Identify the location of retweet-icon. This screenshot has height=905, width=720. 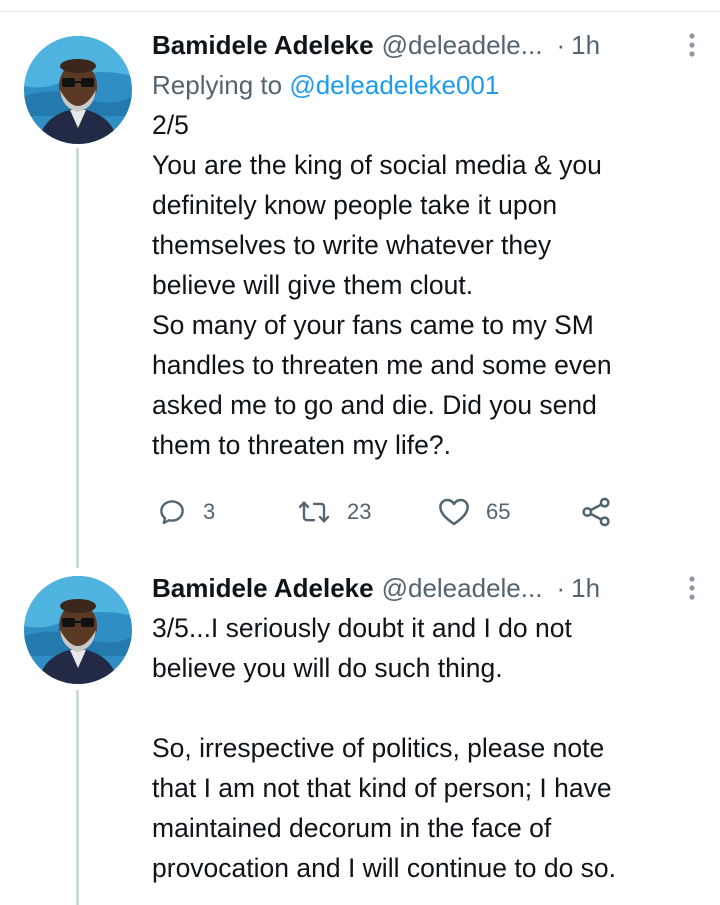
(314, 512).